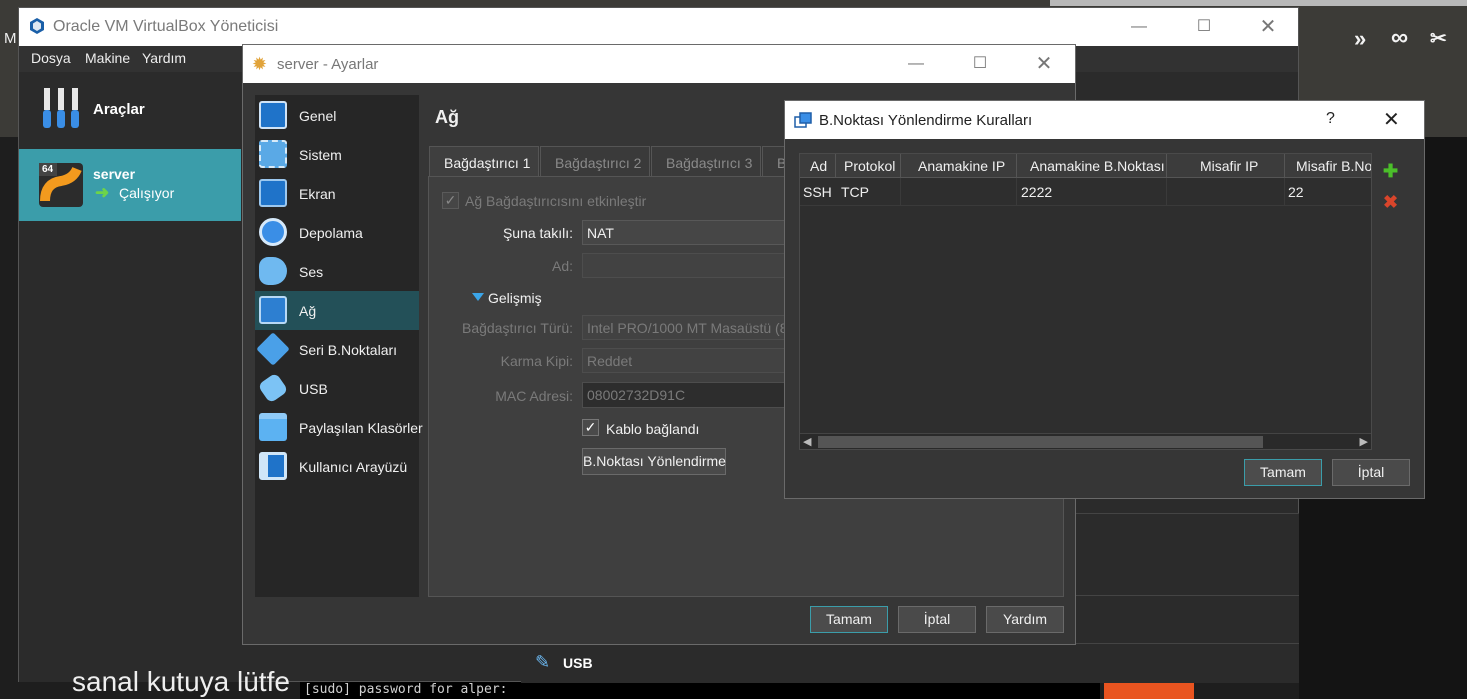 Image resolution: width=1467 pixels, height=699 pixels. Describe the element at coordinates (1025, 619) in the screenshot. I see `settings-help-button: Yardım` at that location.